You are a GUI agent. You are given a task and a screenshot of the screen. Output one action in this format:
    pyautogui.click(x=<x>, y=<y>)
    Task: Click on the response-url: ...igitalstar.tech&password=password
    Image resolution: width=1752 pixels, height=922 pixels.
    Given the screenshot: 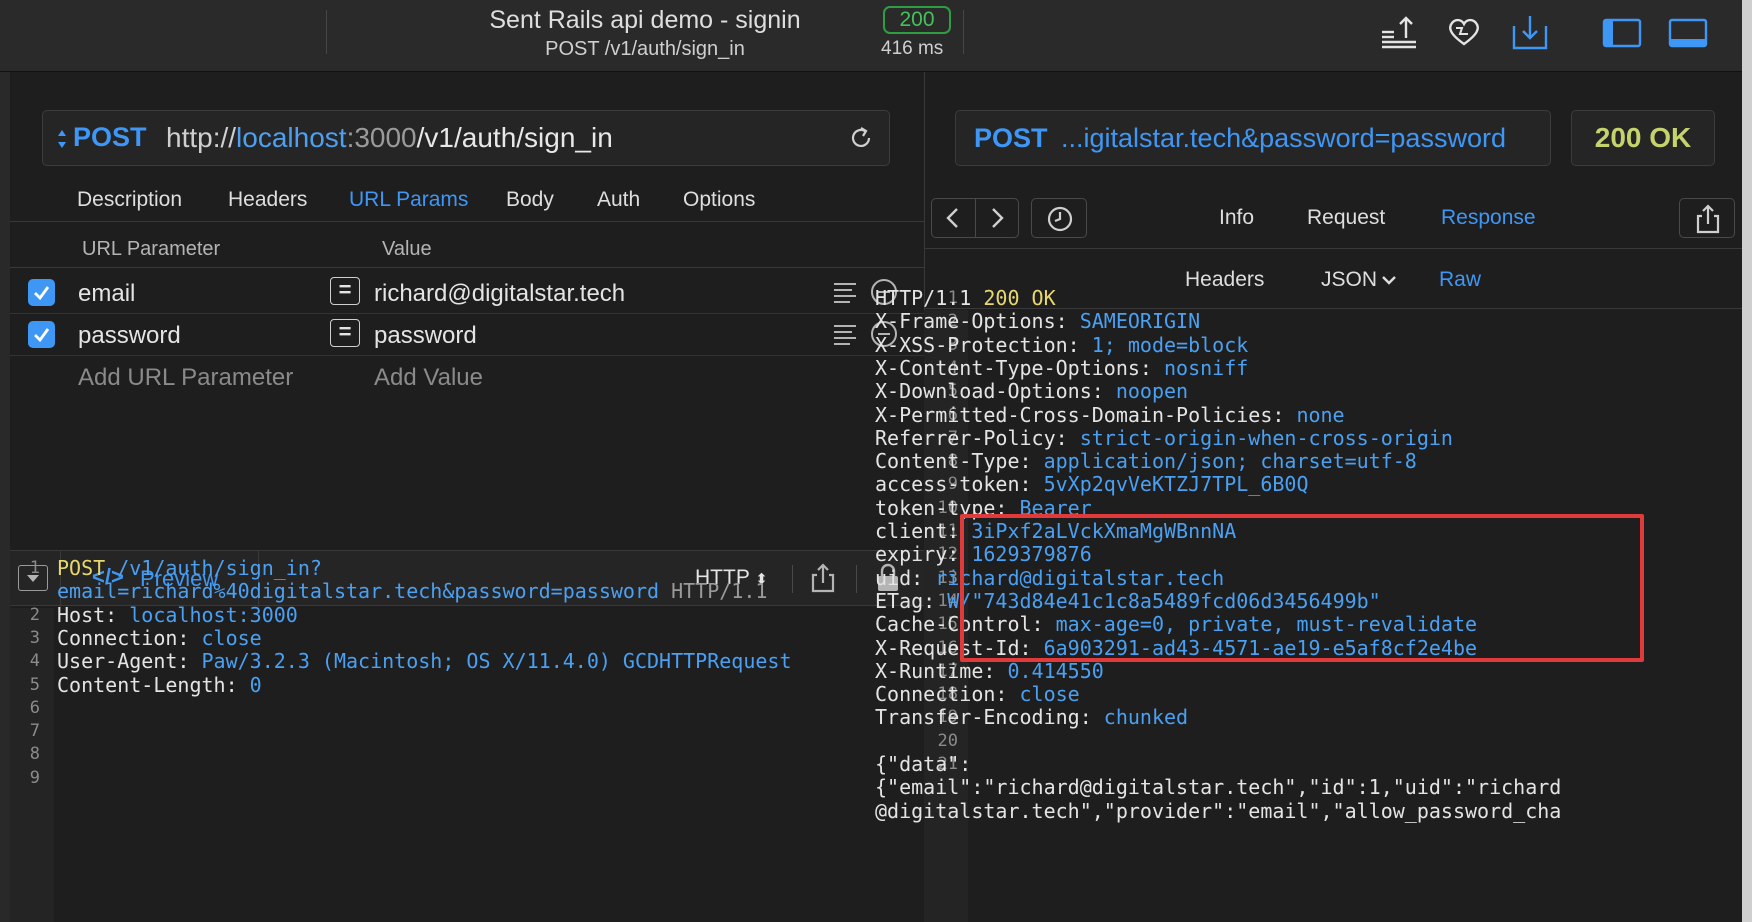 What is the action you would take?
    pyautogui.click(x=1283, y=138)
    